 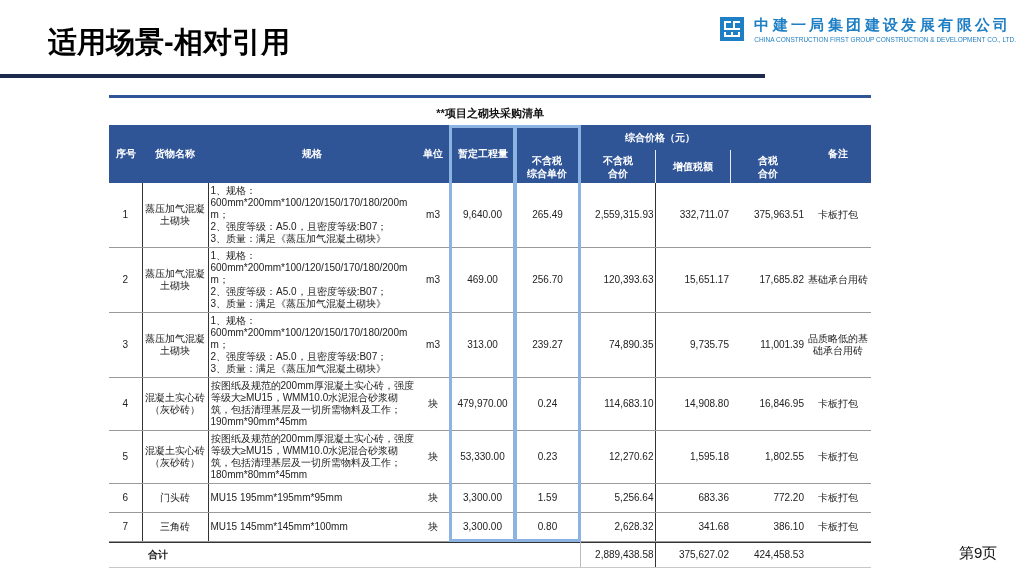 I want to click on table-cell: 313.00, so click(x=482, y=345).